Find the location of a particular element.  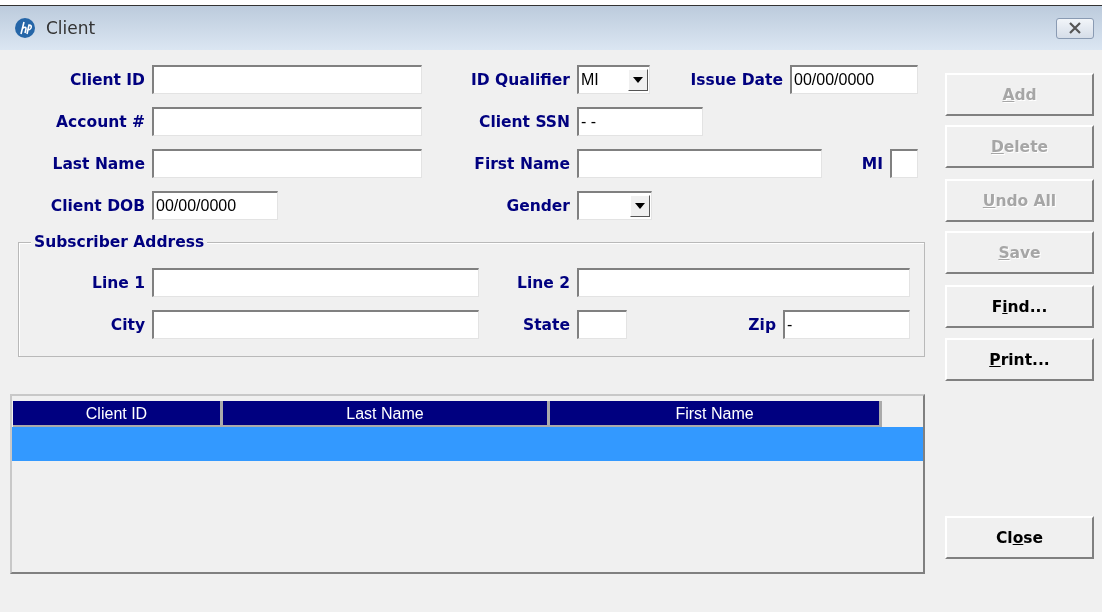

input-field: - is located at coordinates (846, 324).